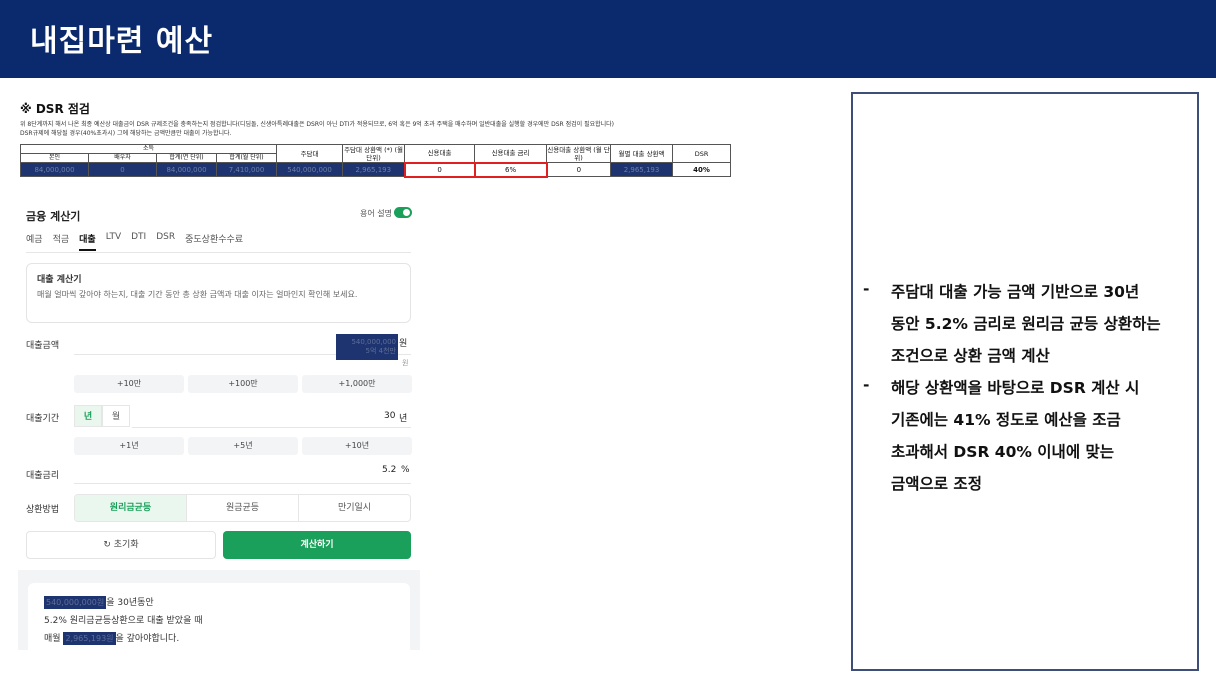  I want to click on result-line-1-suffix: 을 30년동안, so click(130, 603).